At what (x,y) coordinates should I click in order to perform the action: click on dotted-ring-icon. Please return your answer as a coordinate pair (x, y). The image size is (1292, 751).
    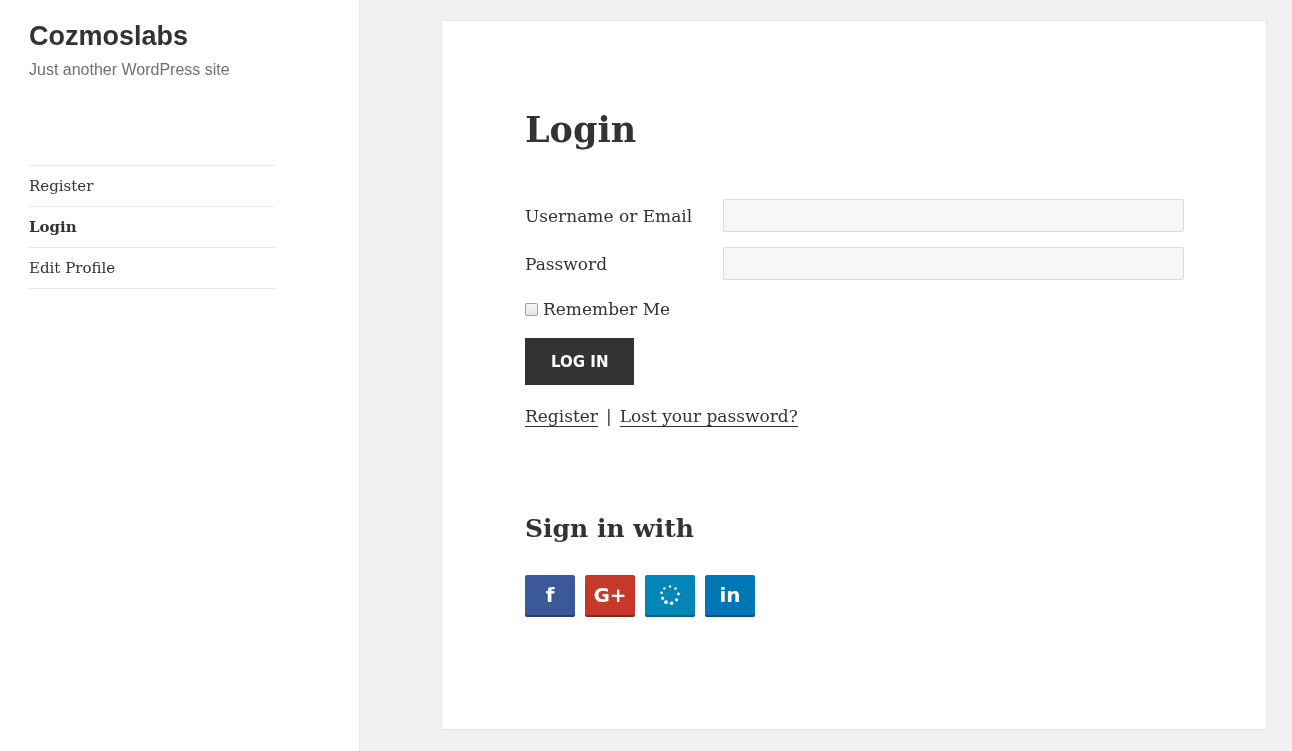
    Looking at the image, I should click on (670, 595).